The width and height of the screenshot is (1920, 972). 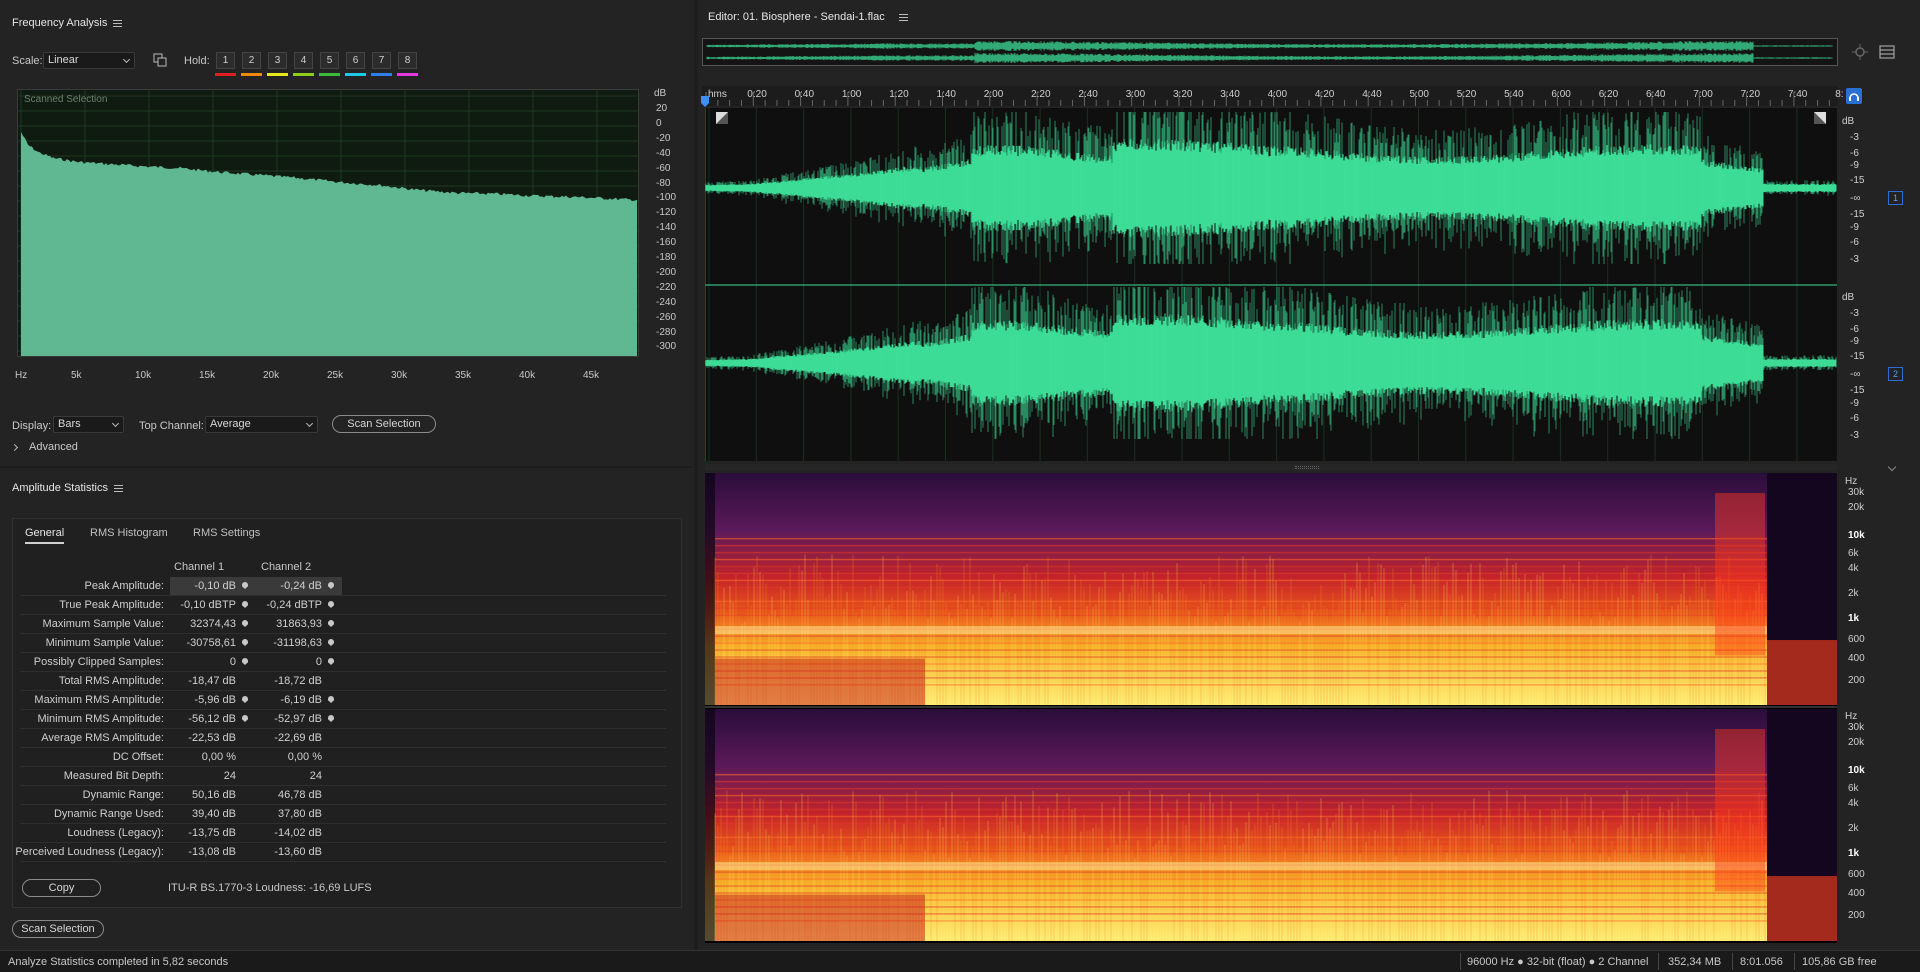 What do you see at coordinates (1895, 198) in the screenshot?
I see `channel-1-badge: 1` at bounding box center [1895, 198].